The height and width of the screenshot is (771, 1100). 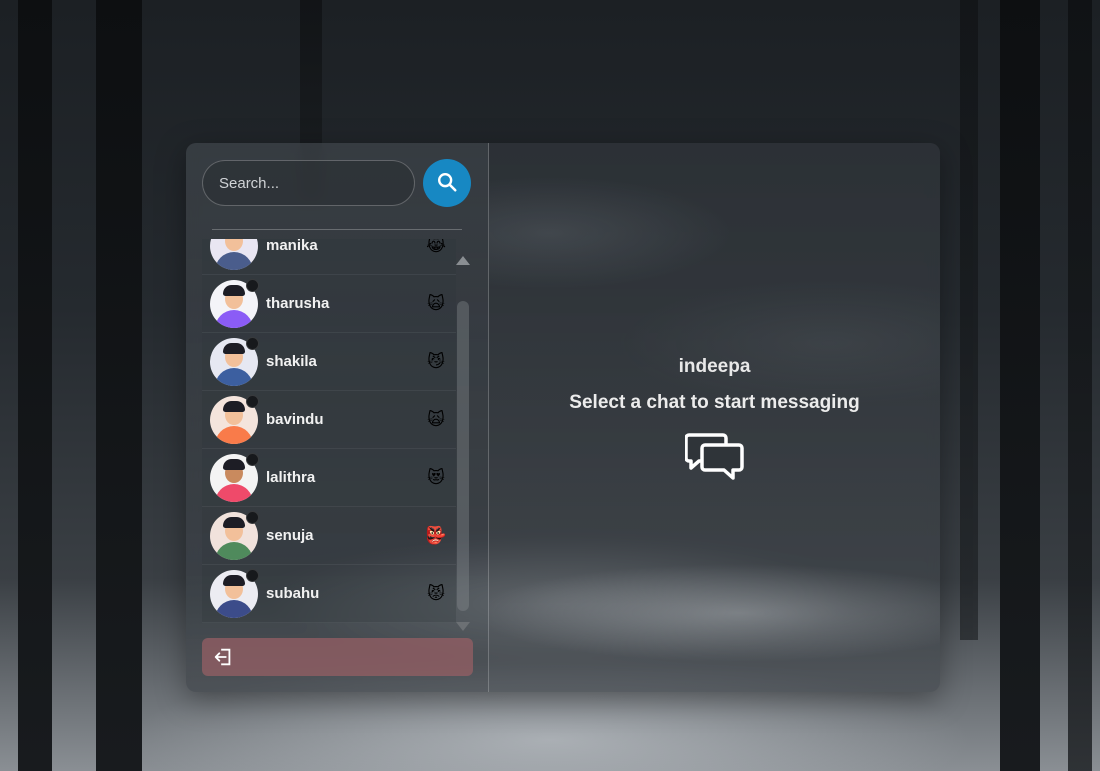 What do you see at coordinates (463, 626) in the screenshot?
I see `scroll-down-arrow` at bounding box center [463, 626].